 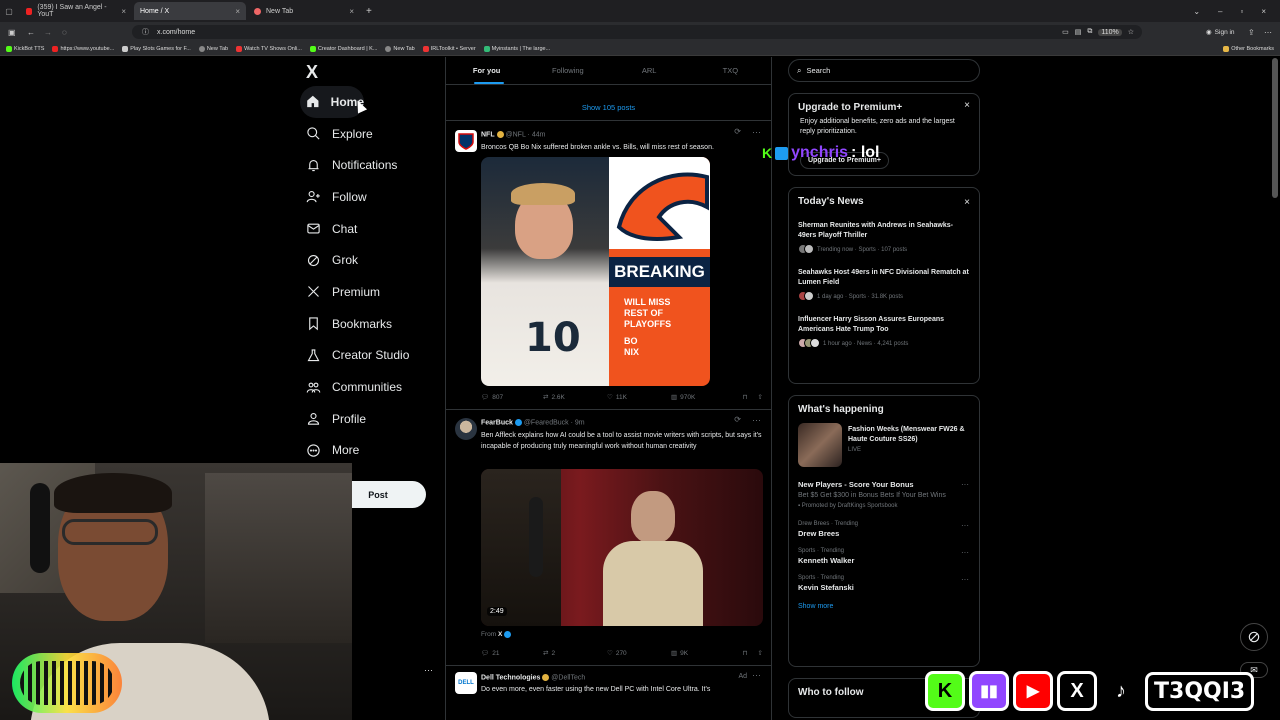 What do you see at coordinates (568, 677) in the screenshot?
I see `author-handle: @DellTech` at bounding box center [568, 677].